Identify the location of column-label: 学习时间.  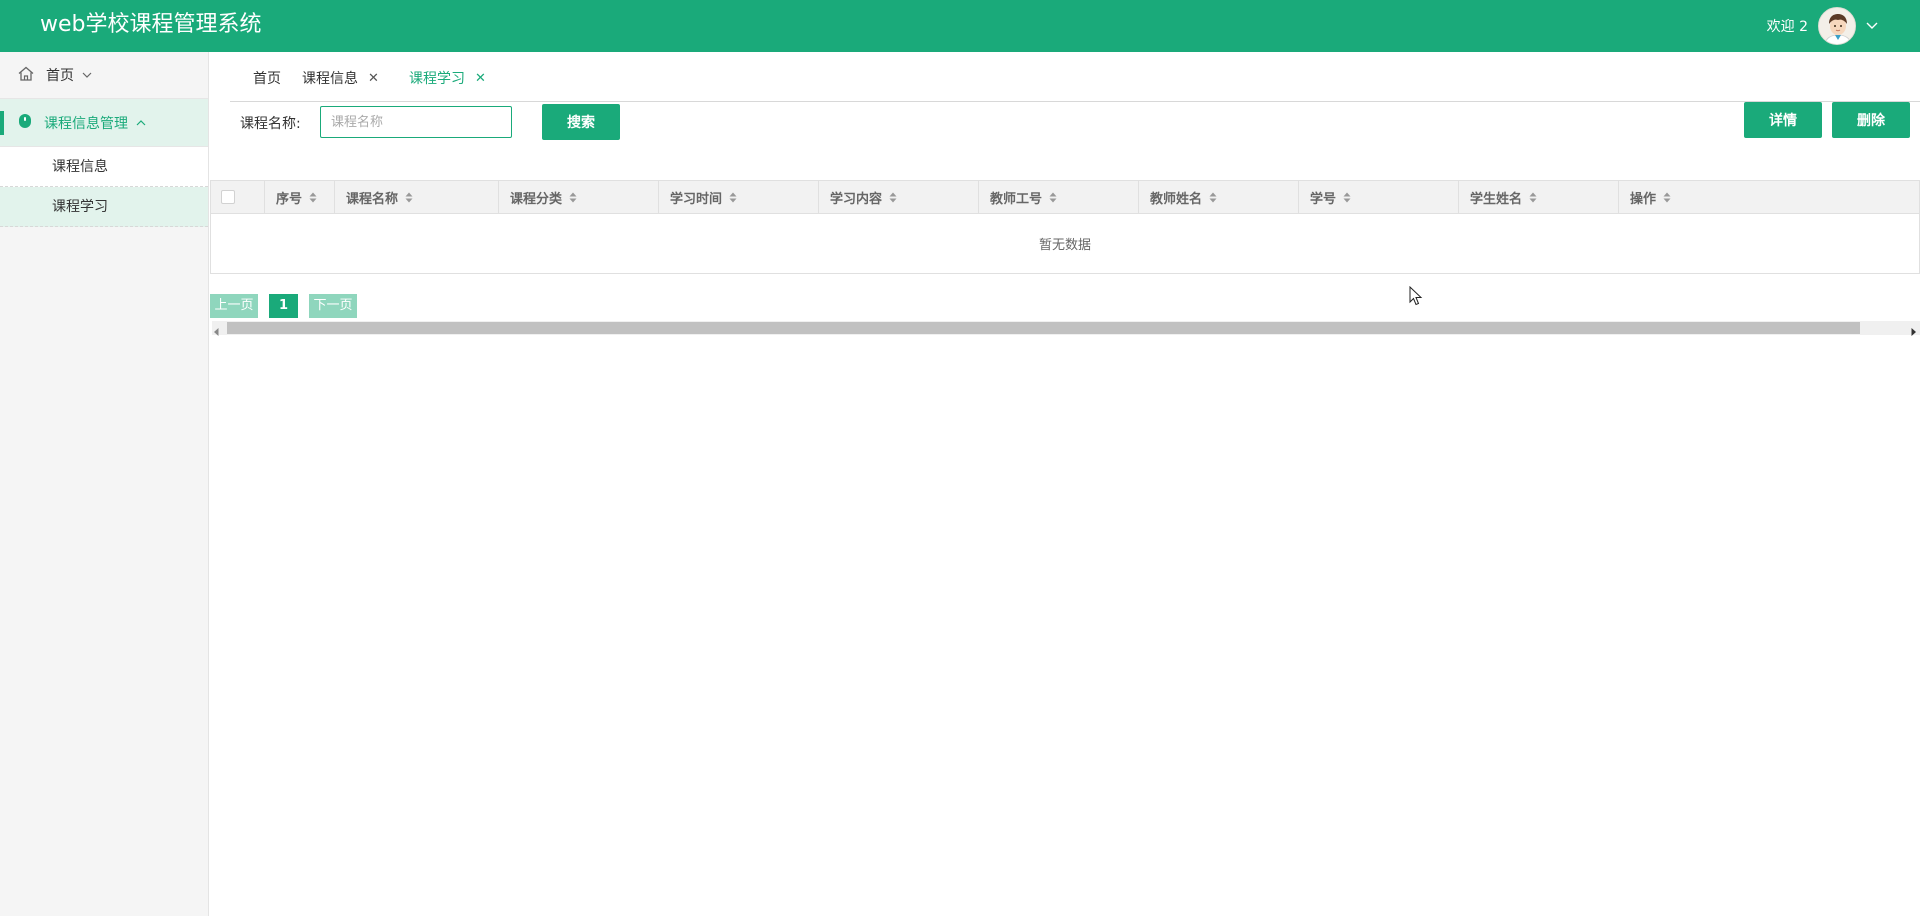
(696, 199).